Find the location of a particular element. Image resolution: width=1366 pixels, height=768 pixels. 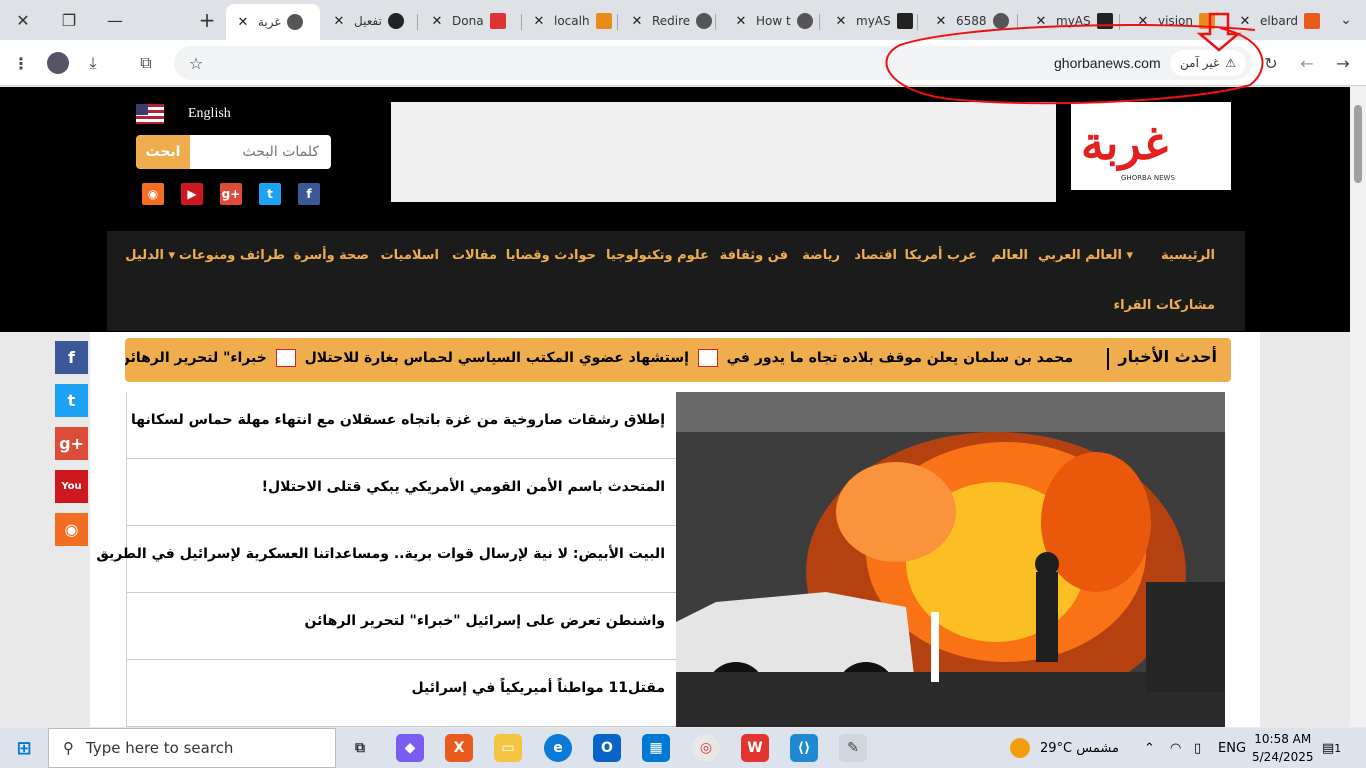

nav-incidents: حوادث وقضايا is located at coordinates (551, 255).